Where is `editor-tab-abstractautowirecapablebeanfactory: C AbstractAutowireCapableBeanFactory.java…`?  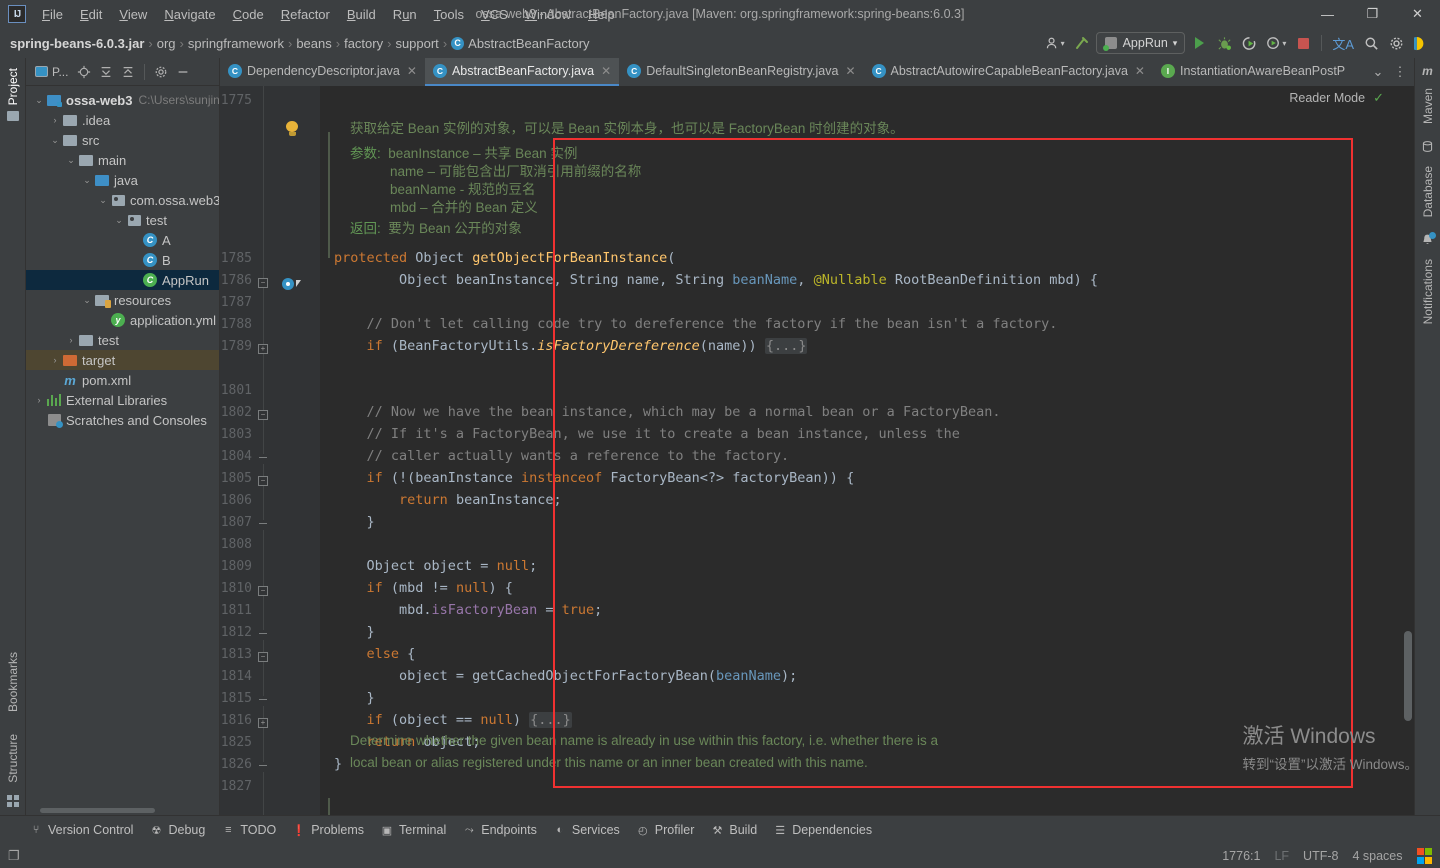 editor-tab-abstractautowirecapablebeanfactory: C AbstractAutowireCapableBeanFactory.java… is located at coordinates (1008, 72).